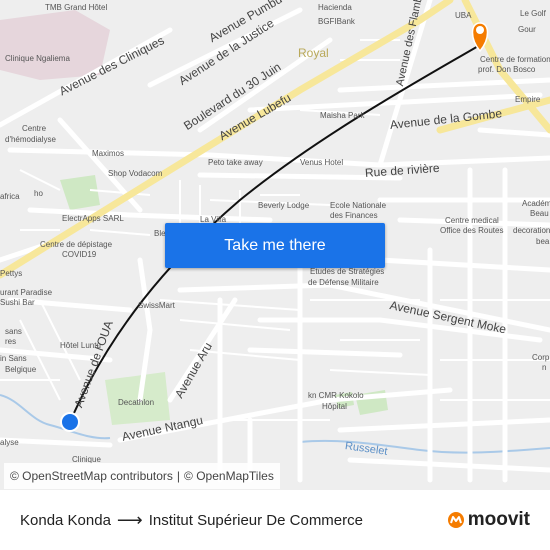  Describe the element at coordinates (17, 302) in the screenshot. I see `poi-label: Sushi Bar` at that location.